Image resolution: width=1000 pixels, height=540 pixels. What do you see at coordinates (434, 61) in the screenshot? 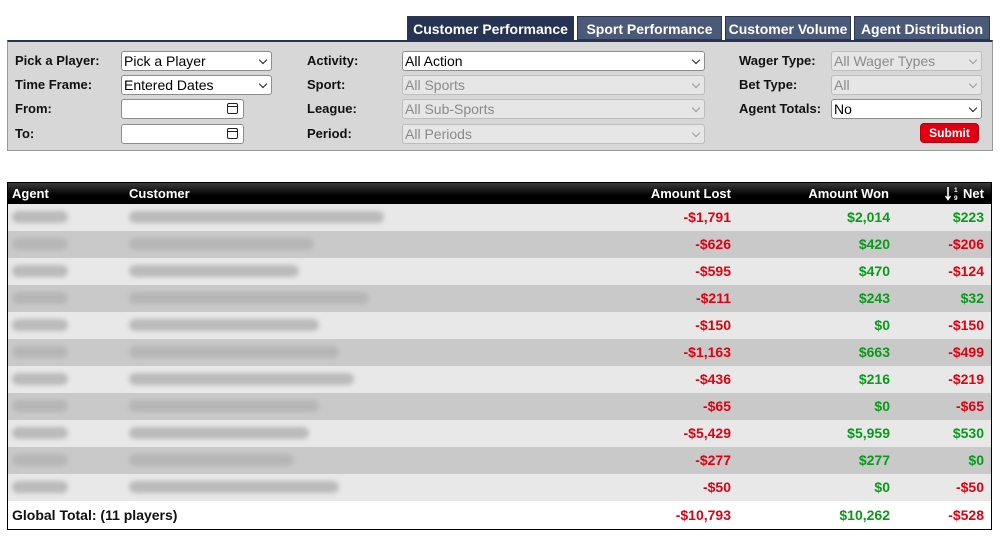
I see `activity-select-value: All Action` at bounding box center [434, 61].